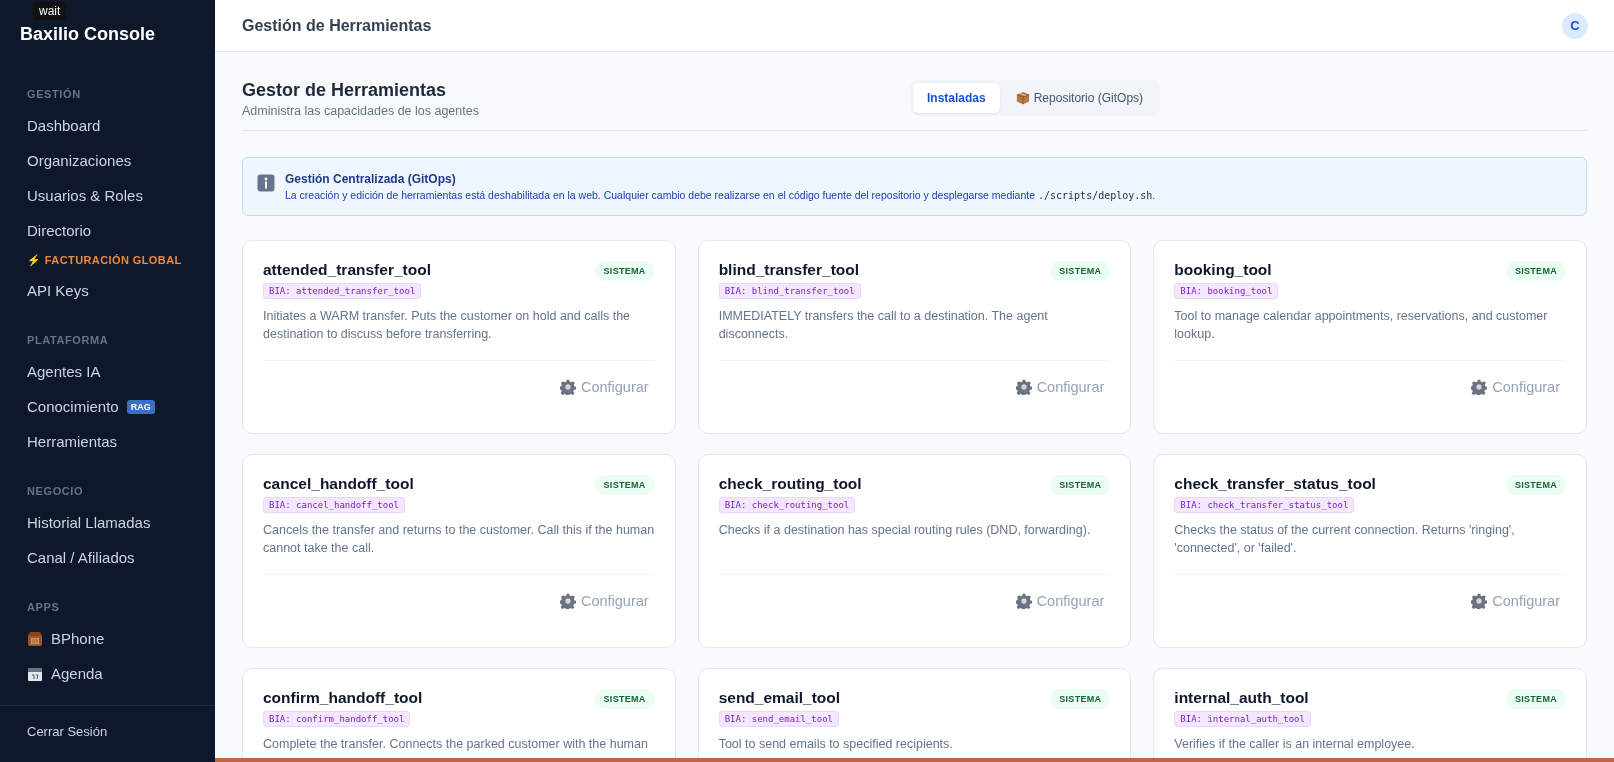 This screenshot has height=762, width=1614. What do you see at coordinates (334, 505) in the screenshot?
I see `tool-id-tag: BIA: cancel_handoff_tool` at bounding box center [334, 505].